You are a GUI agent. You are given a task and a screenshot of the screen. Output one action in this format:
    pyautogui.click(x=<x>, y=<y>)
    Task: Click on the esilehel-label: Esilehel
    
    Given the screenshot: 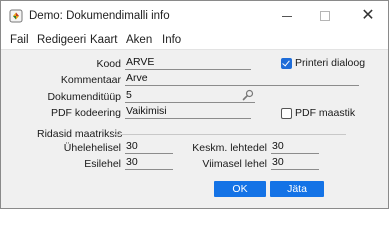 What is the action you would take?
    pyautogui.click(x=102, y=164)
    